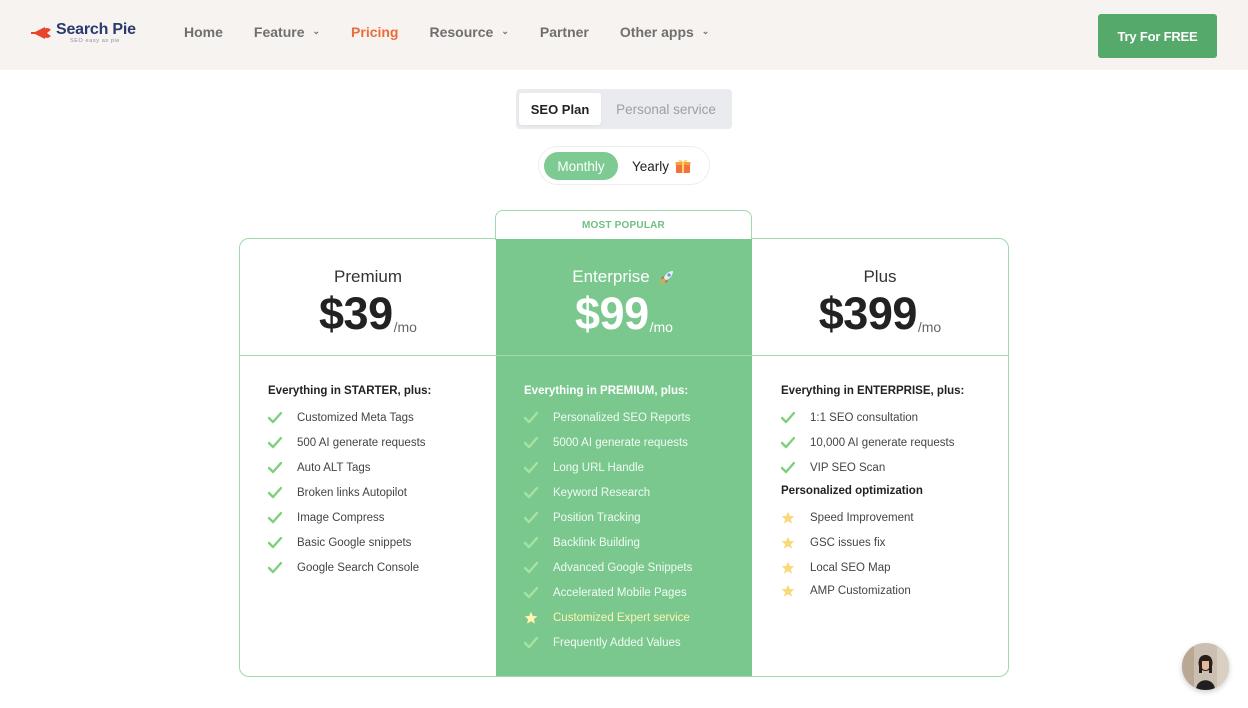 Image resolution: width=1248 pixels, height=708 pixels. I want to click on feature-item: GSC issues fix, so click(872, 543).